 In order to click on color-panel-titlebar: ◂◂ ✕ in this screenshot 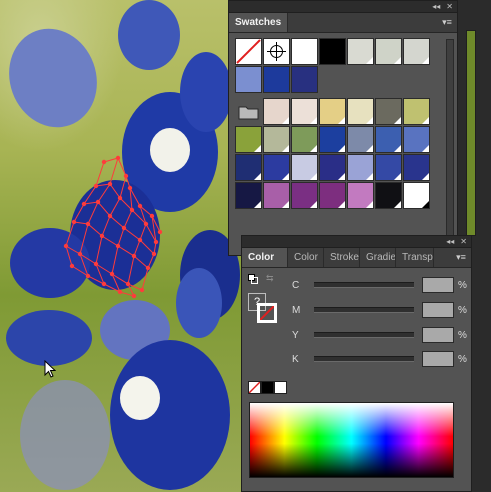, I will do `click(356, 242)`.